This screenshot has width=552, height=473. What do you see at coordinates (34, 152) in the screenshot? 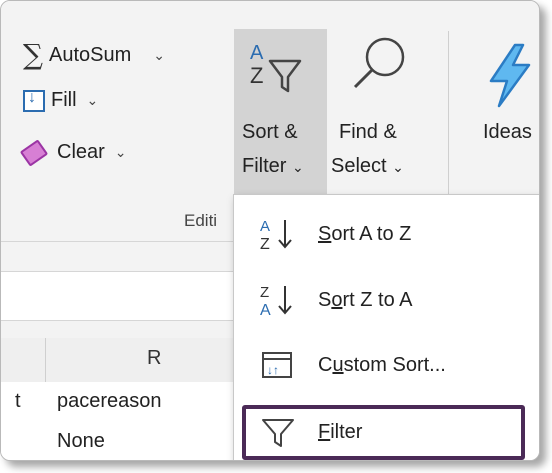
I see `eraser-icon` at bounding box center [34, 152].